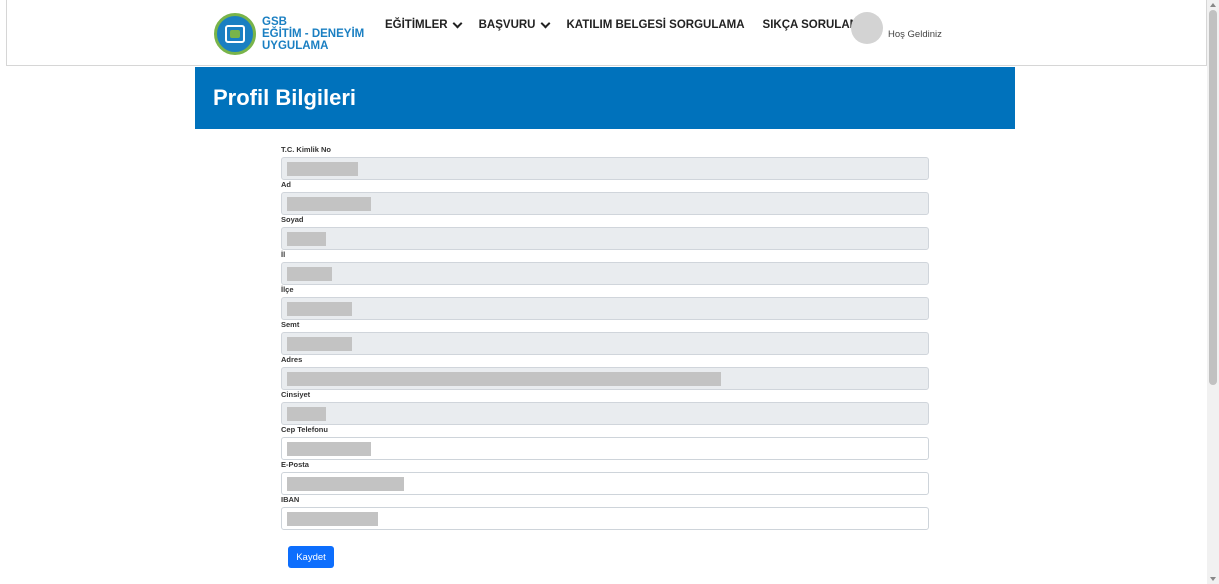 This screenshot has width=1219, height=584. I want to click on field-label: Soyad, so click(292, 219).